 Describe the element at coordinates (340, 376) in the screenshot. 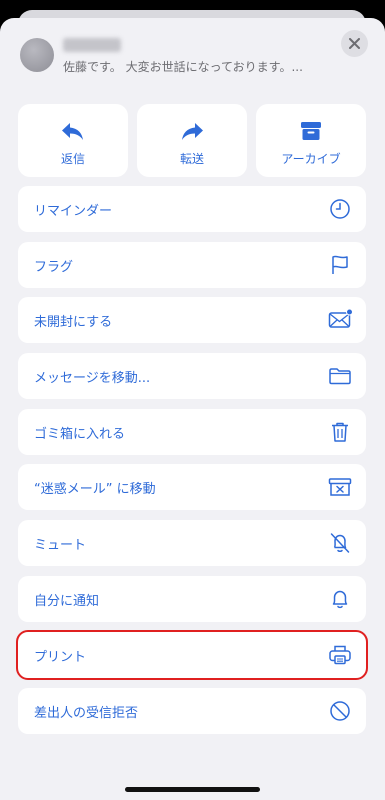

I see `folder-icon` at that location.